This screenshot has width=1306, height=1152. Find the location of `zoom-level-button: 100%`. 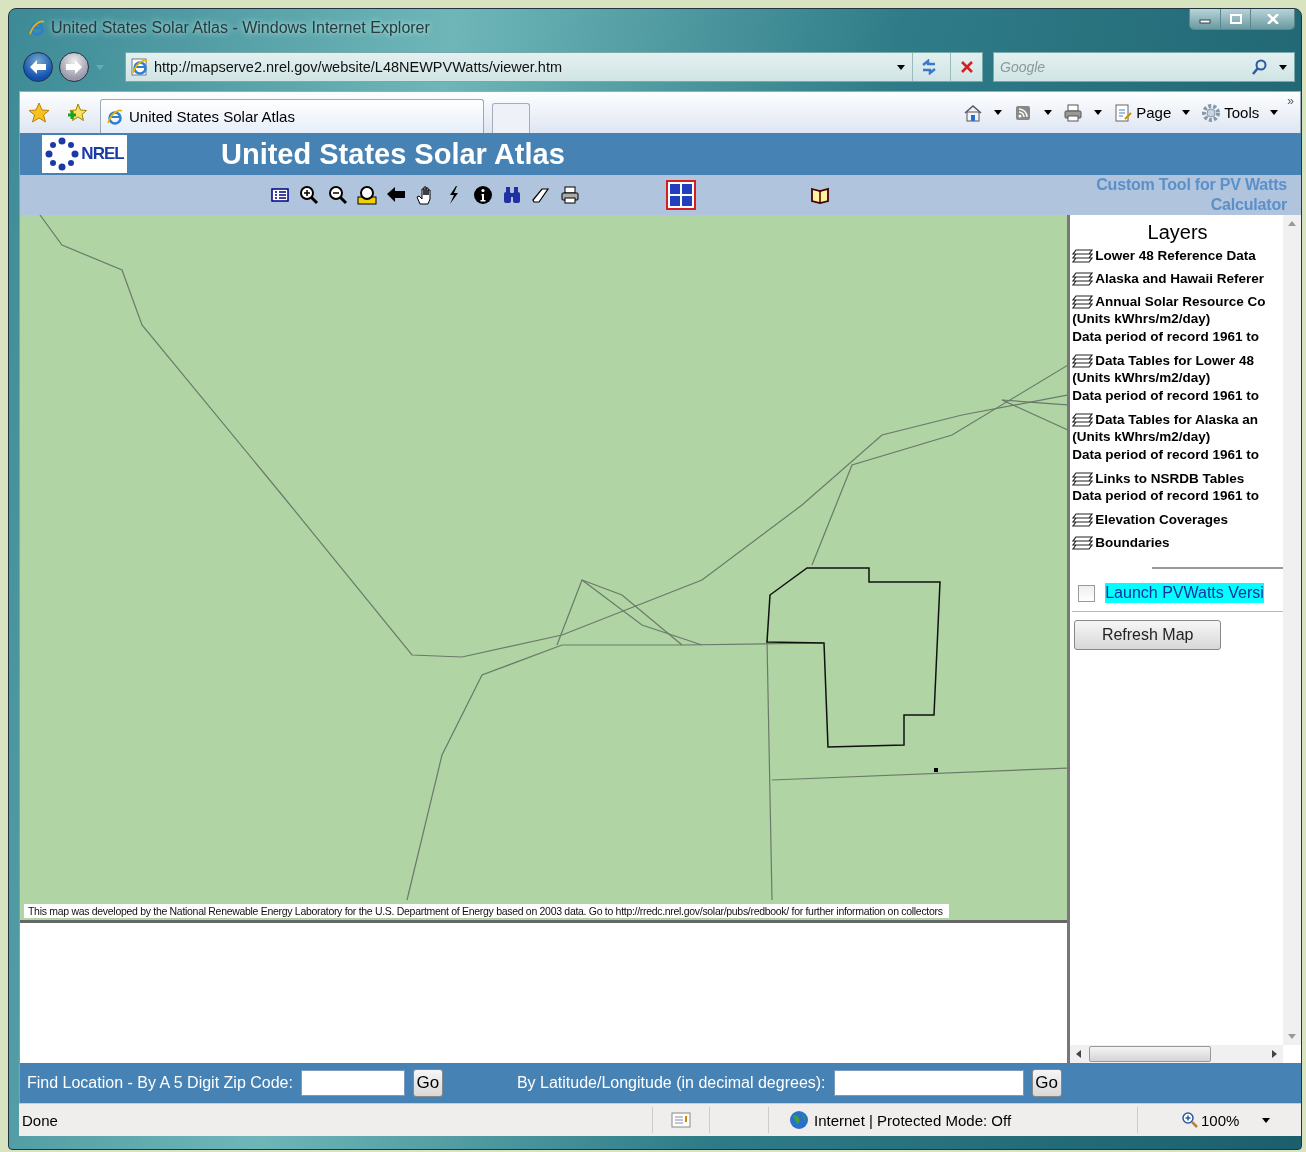

zoom-level-button: 100% is located at coordinates (1211, 1120).